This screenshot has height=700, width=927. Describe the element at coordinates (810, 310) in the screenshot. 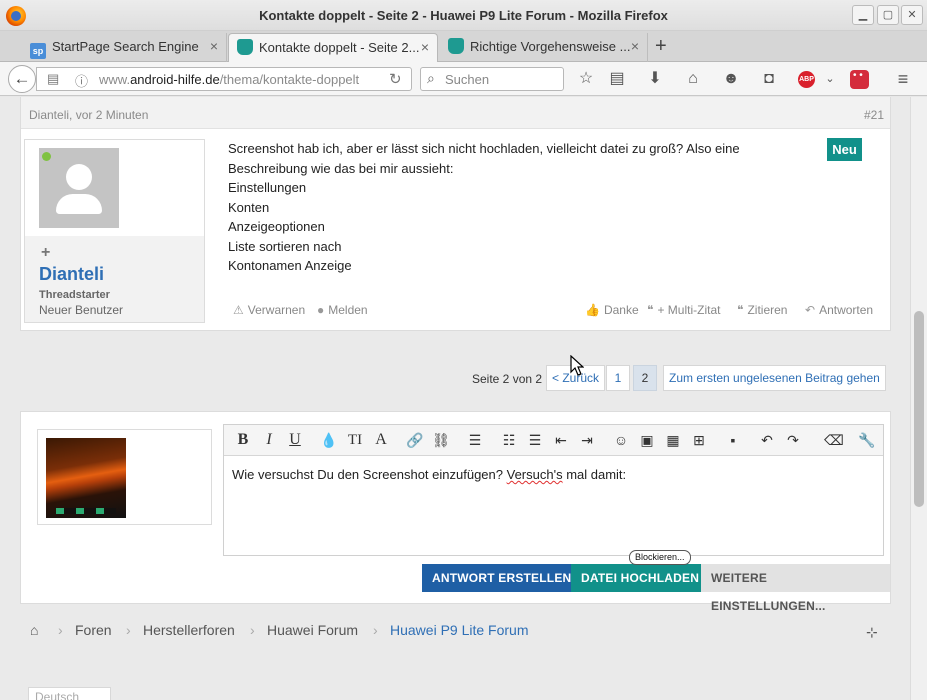

I see `reply-arrow-icon: ↶` at that location.